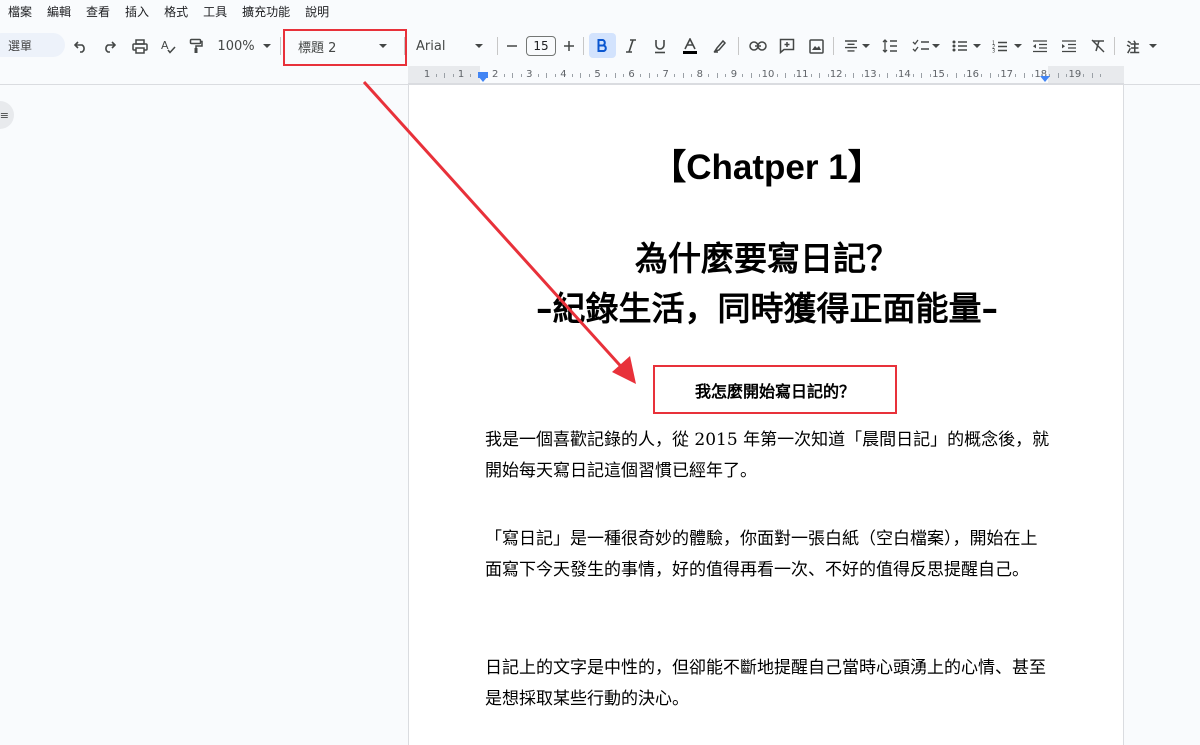 The height and width of the screenshot is (745, 1200). I want to click on ruler-label: 16, so click(972, 74).